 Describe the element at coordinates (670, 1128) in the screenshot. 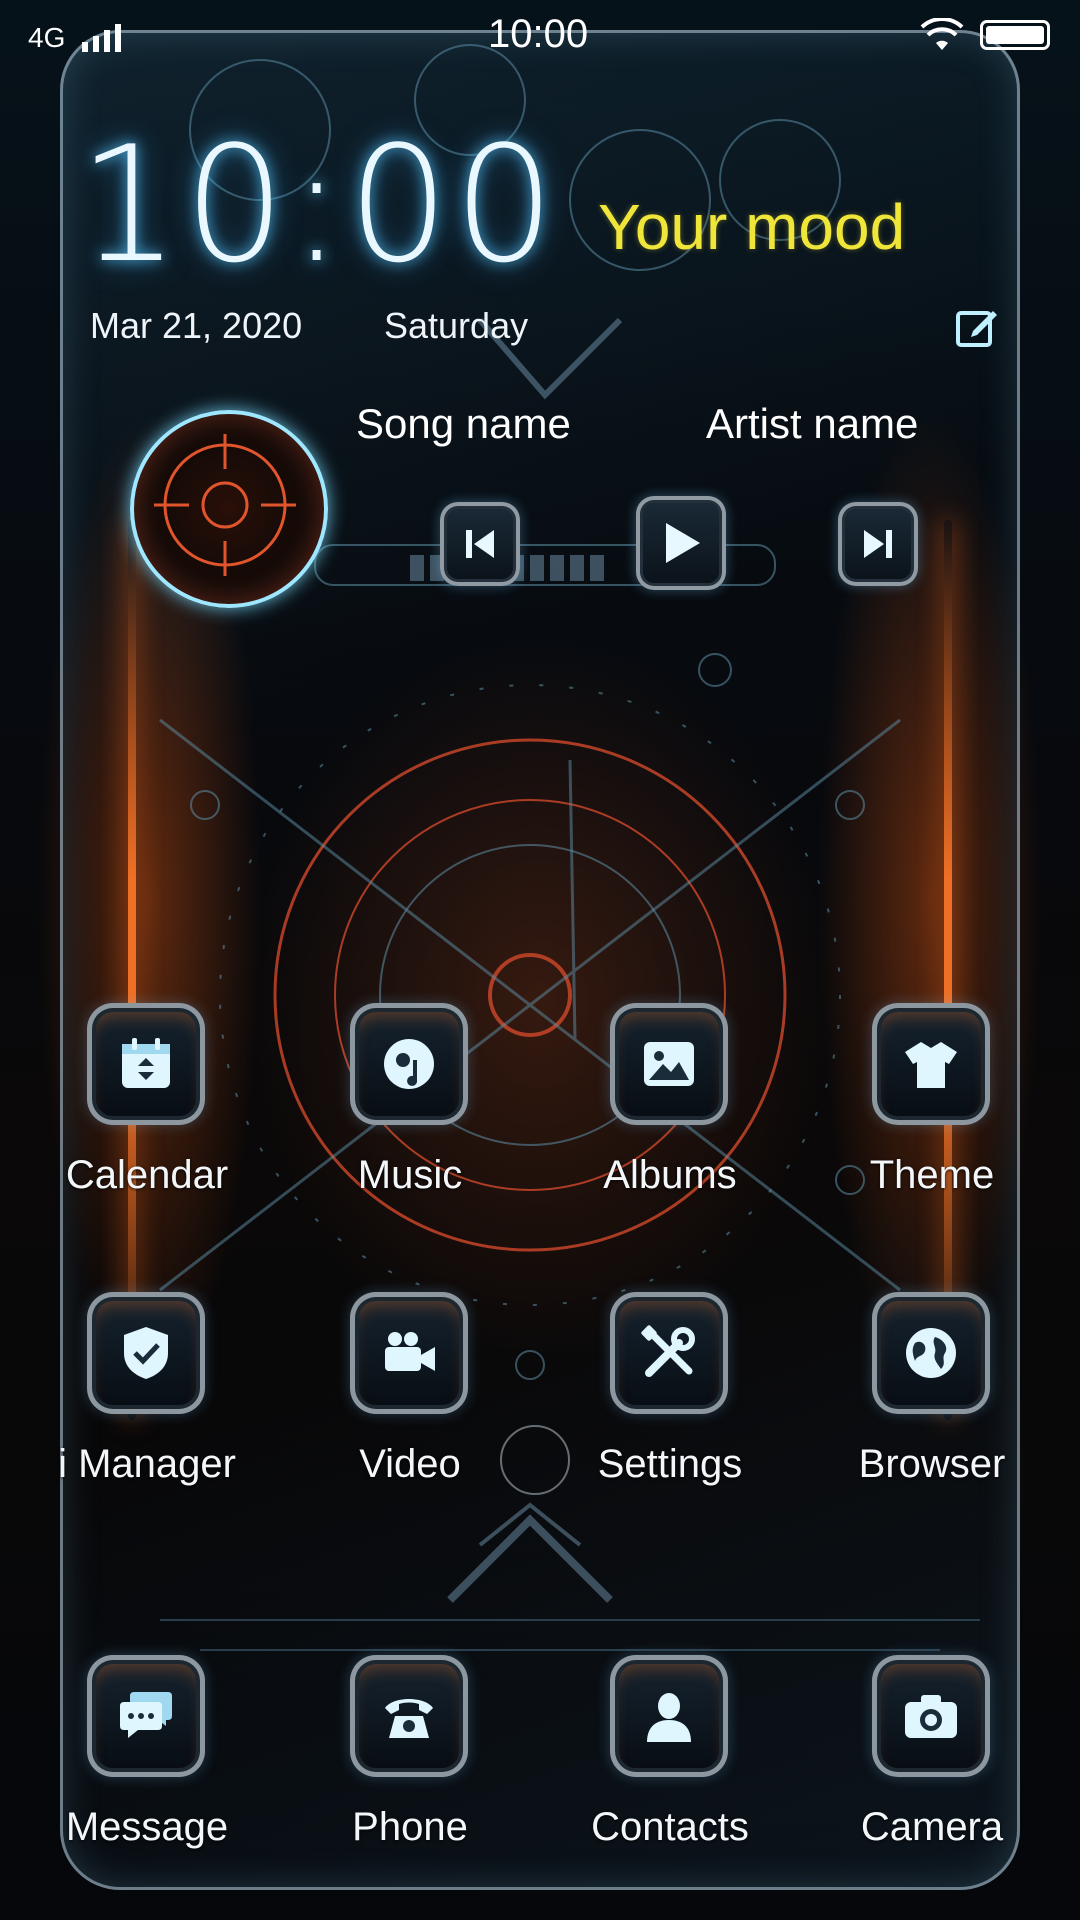

I see `app-albums: Albums` at that location.